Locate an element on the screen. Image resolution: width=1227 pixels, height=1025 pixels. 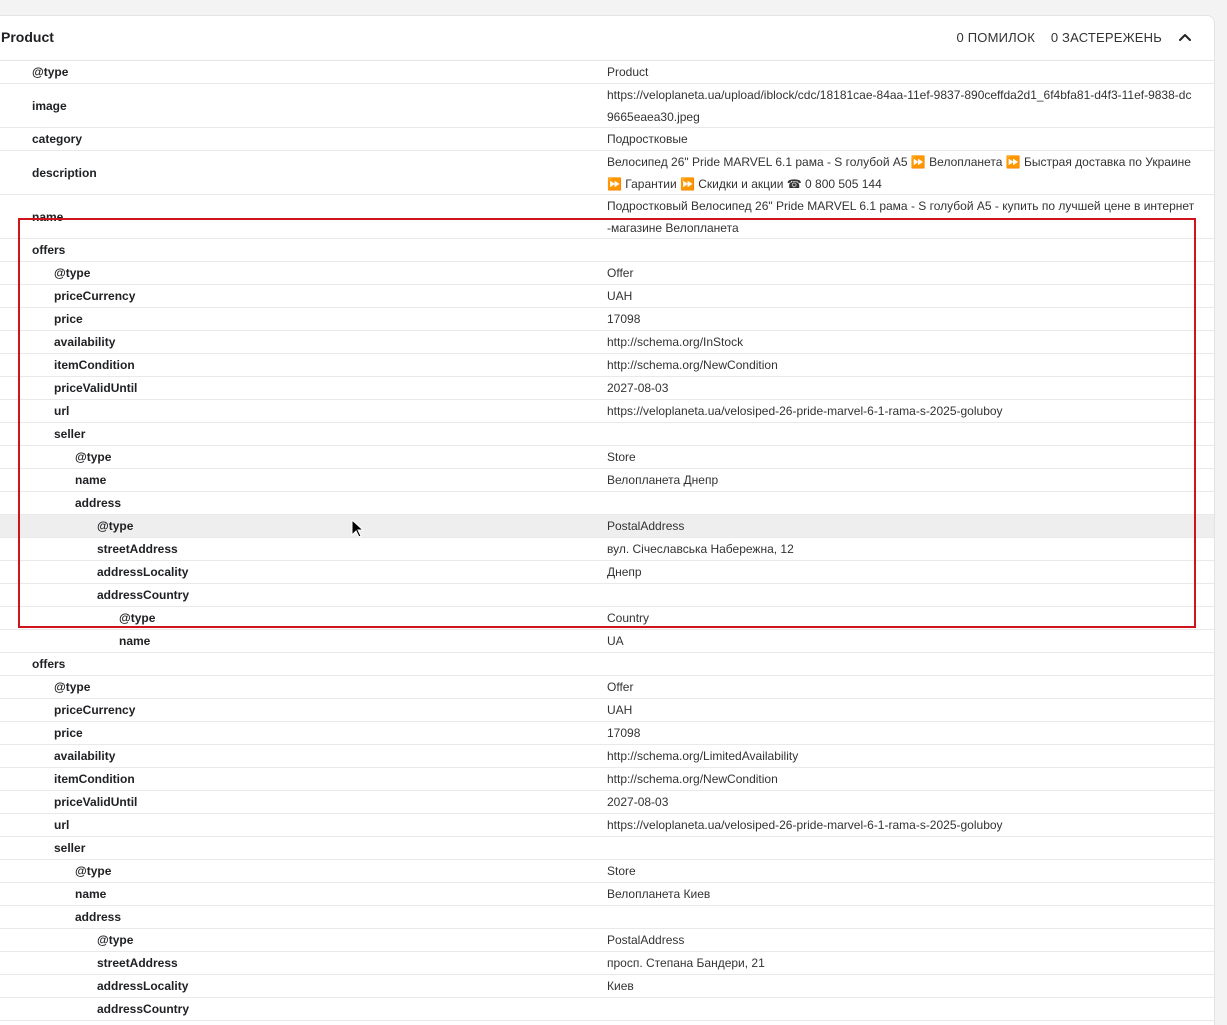
property-key: description is located at coordinates (64, 172).